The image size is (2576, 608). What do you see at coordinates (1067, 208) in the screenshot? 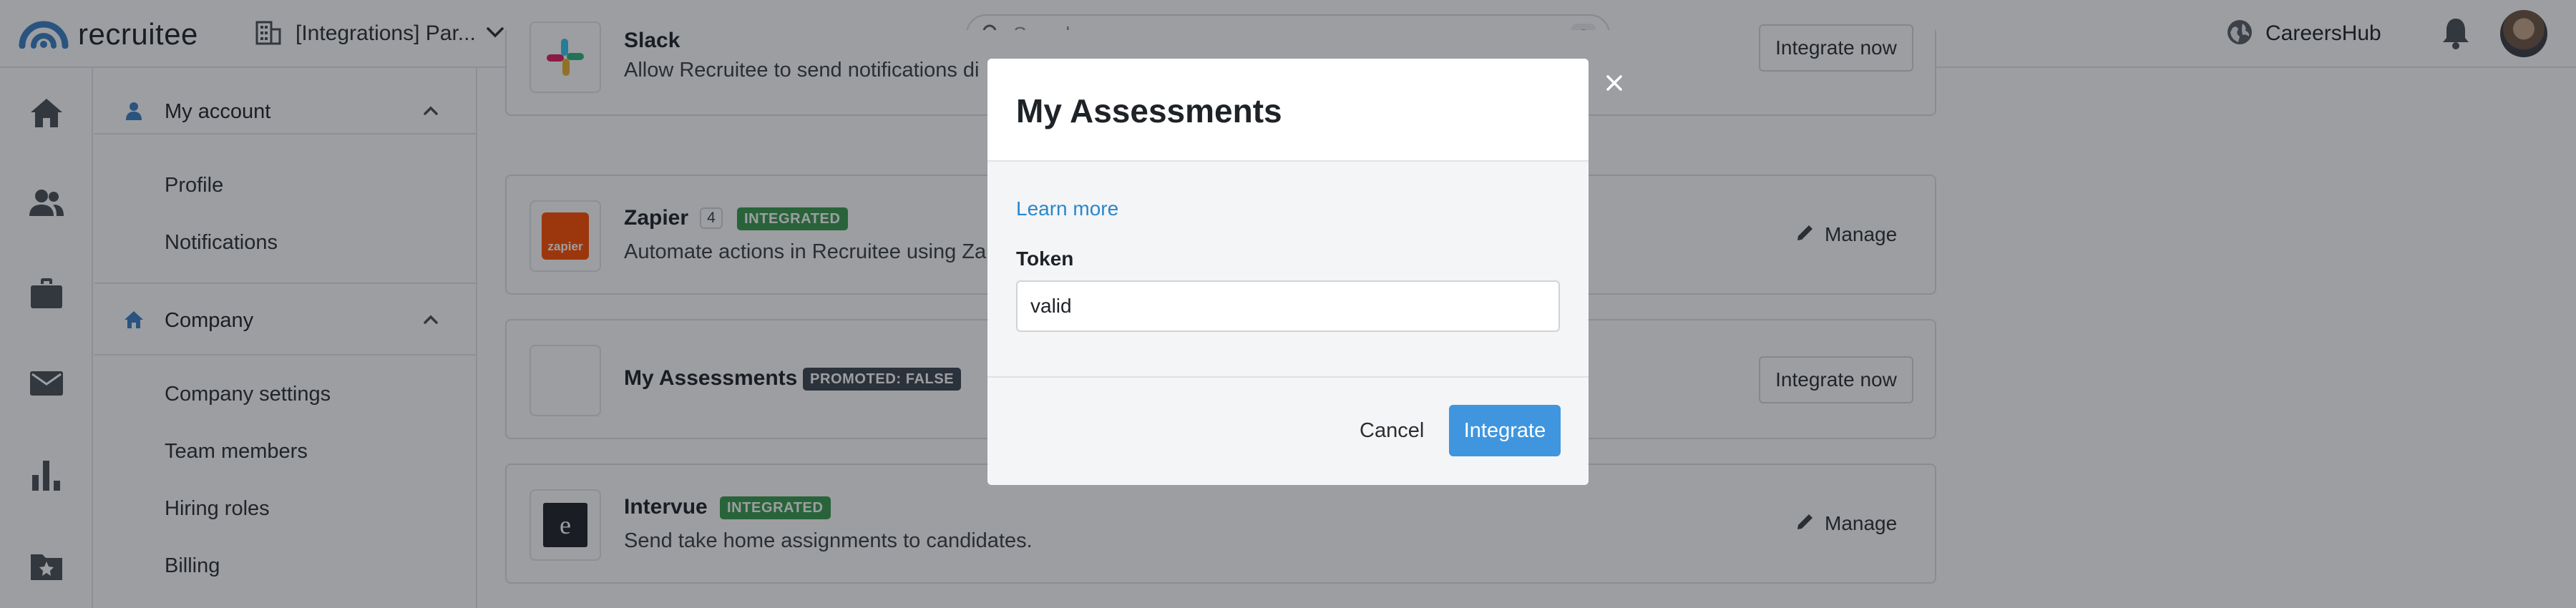
I see `learn-more-link: Learn more` at bounding box center [1067, 208].